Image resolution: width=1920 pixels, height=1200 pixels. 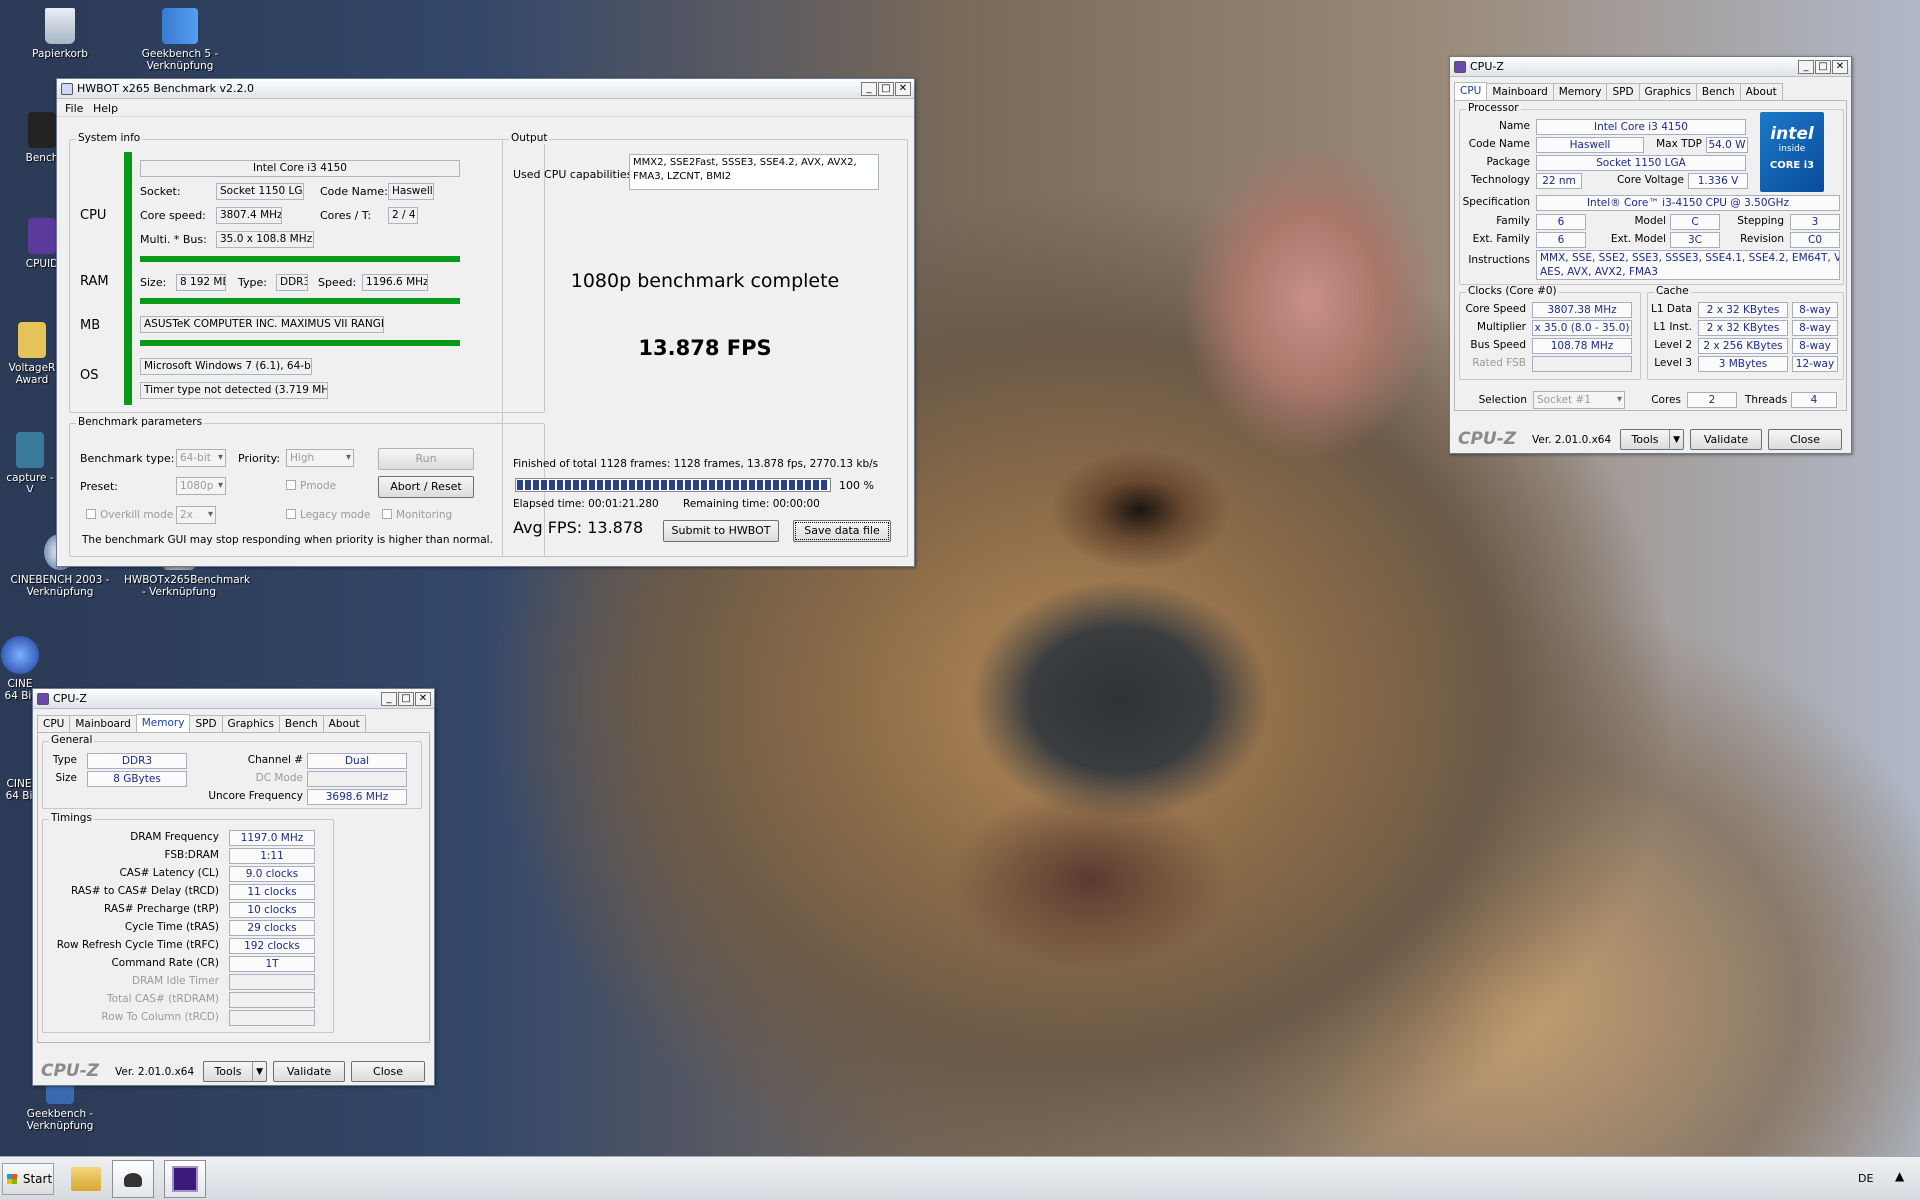 What do you see at coordinates (403, 215) in the screenshot?
I see `cores-value: 2 / 4` at bounding box center [403, 215].